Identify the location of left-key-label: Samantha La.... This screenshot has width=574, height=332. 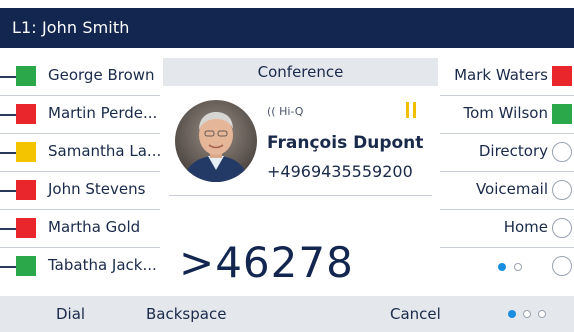
(105, 151).